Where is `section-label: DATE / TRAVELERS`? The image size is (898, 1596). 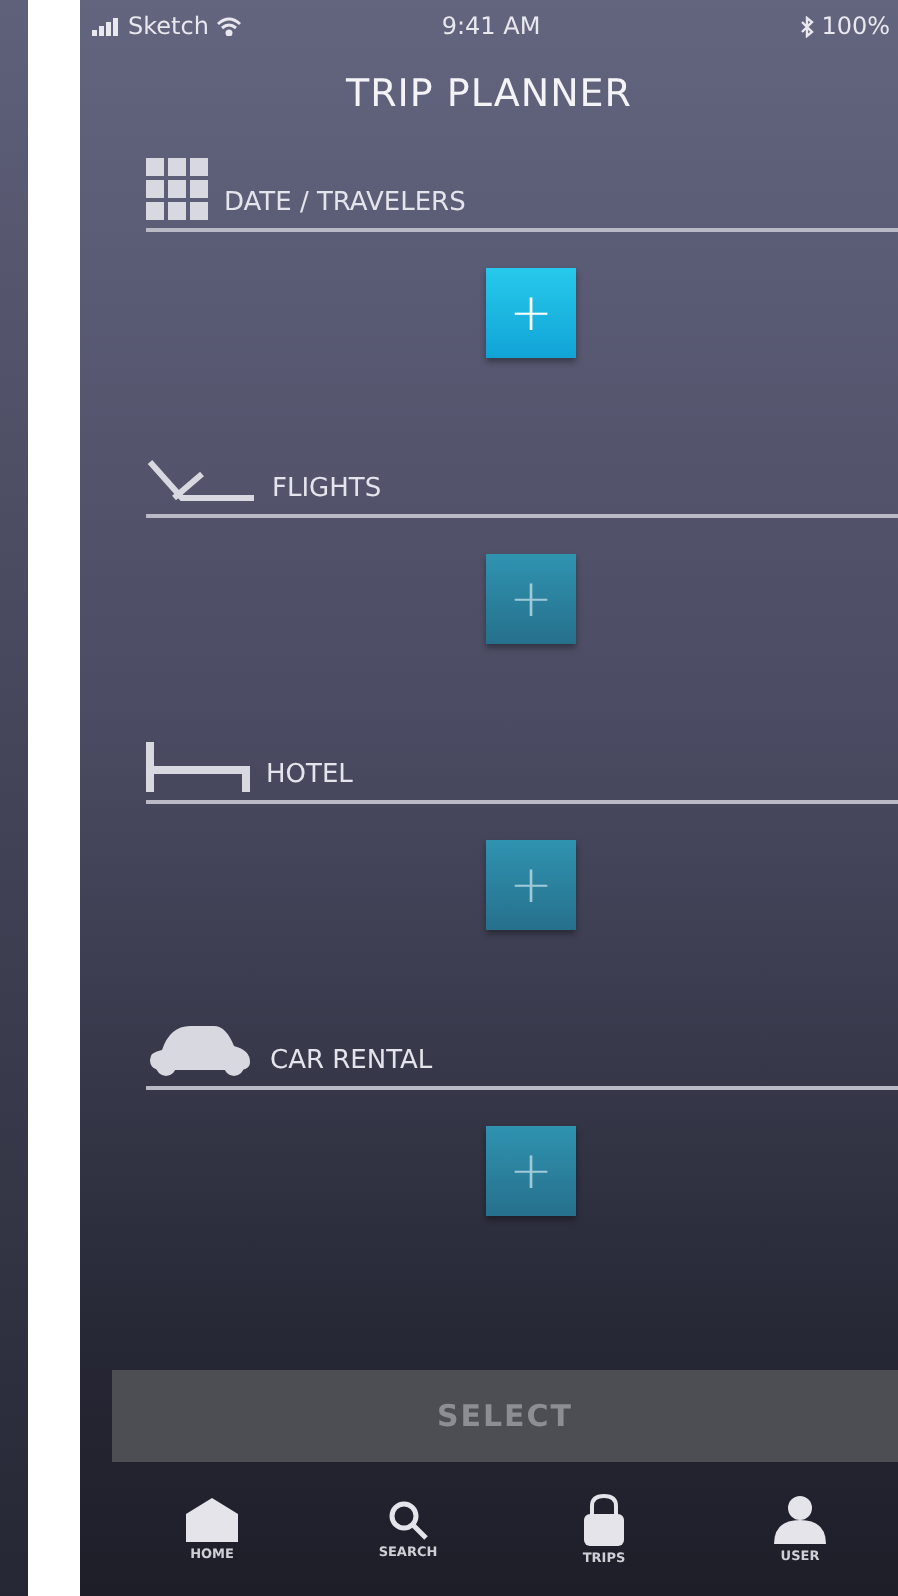 section-label: DATE / TRAVELERS is located at coordinates (345, 204).